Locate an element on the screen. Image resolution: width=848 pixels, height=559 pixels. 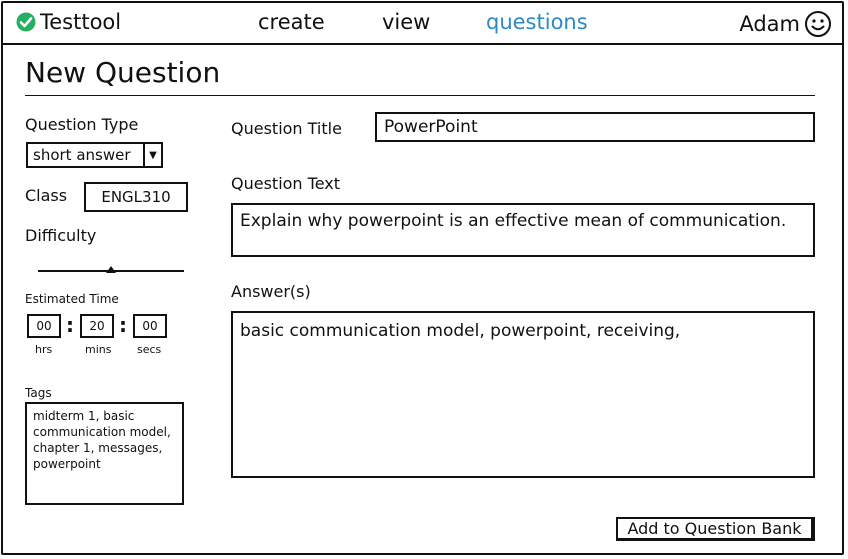
page-title: New Question is located at coordinates (123, 72).